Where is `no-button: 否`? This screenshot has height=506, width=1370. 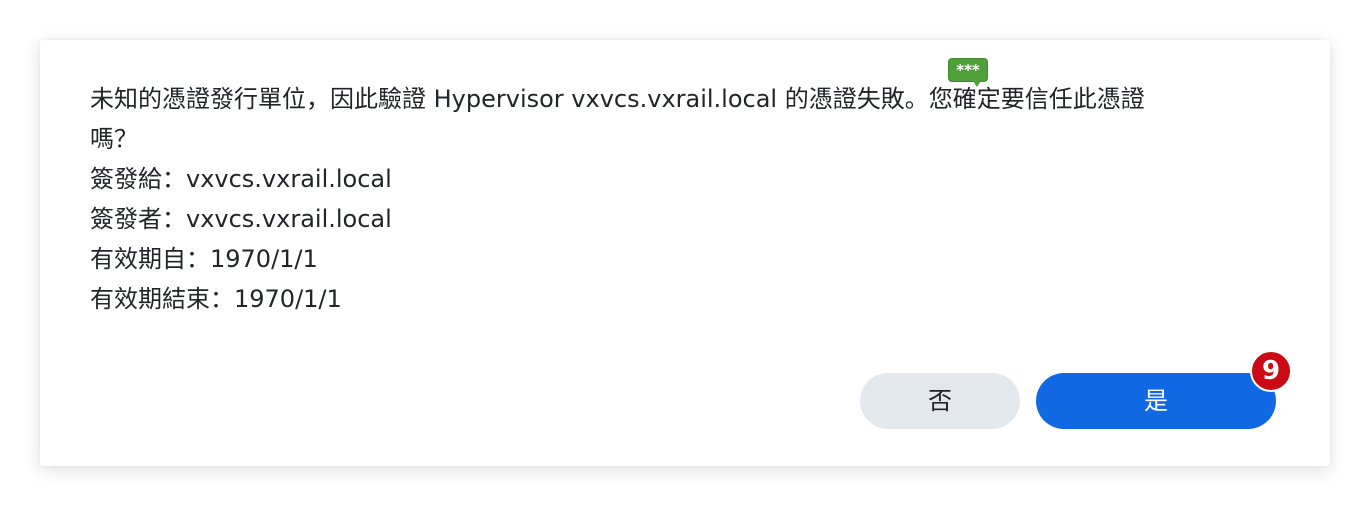 no-button: 否 is located at coordinates (940, 401).